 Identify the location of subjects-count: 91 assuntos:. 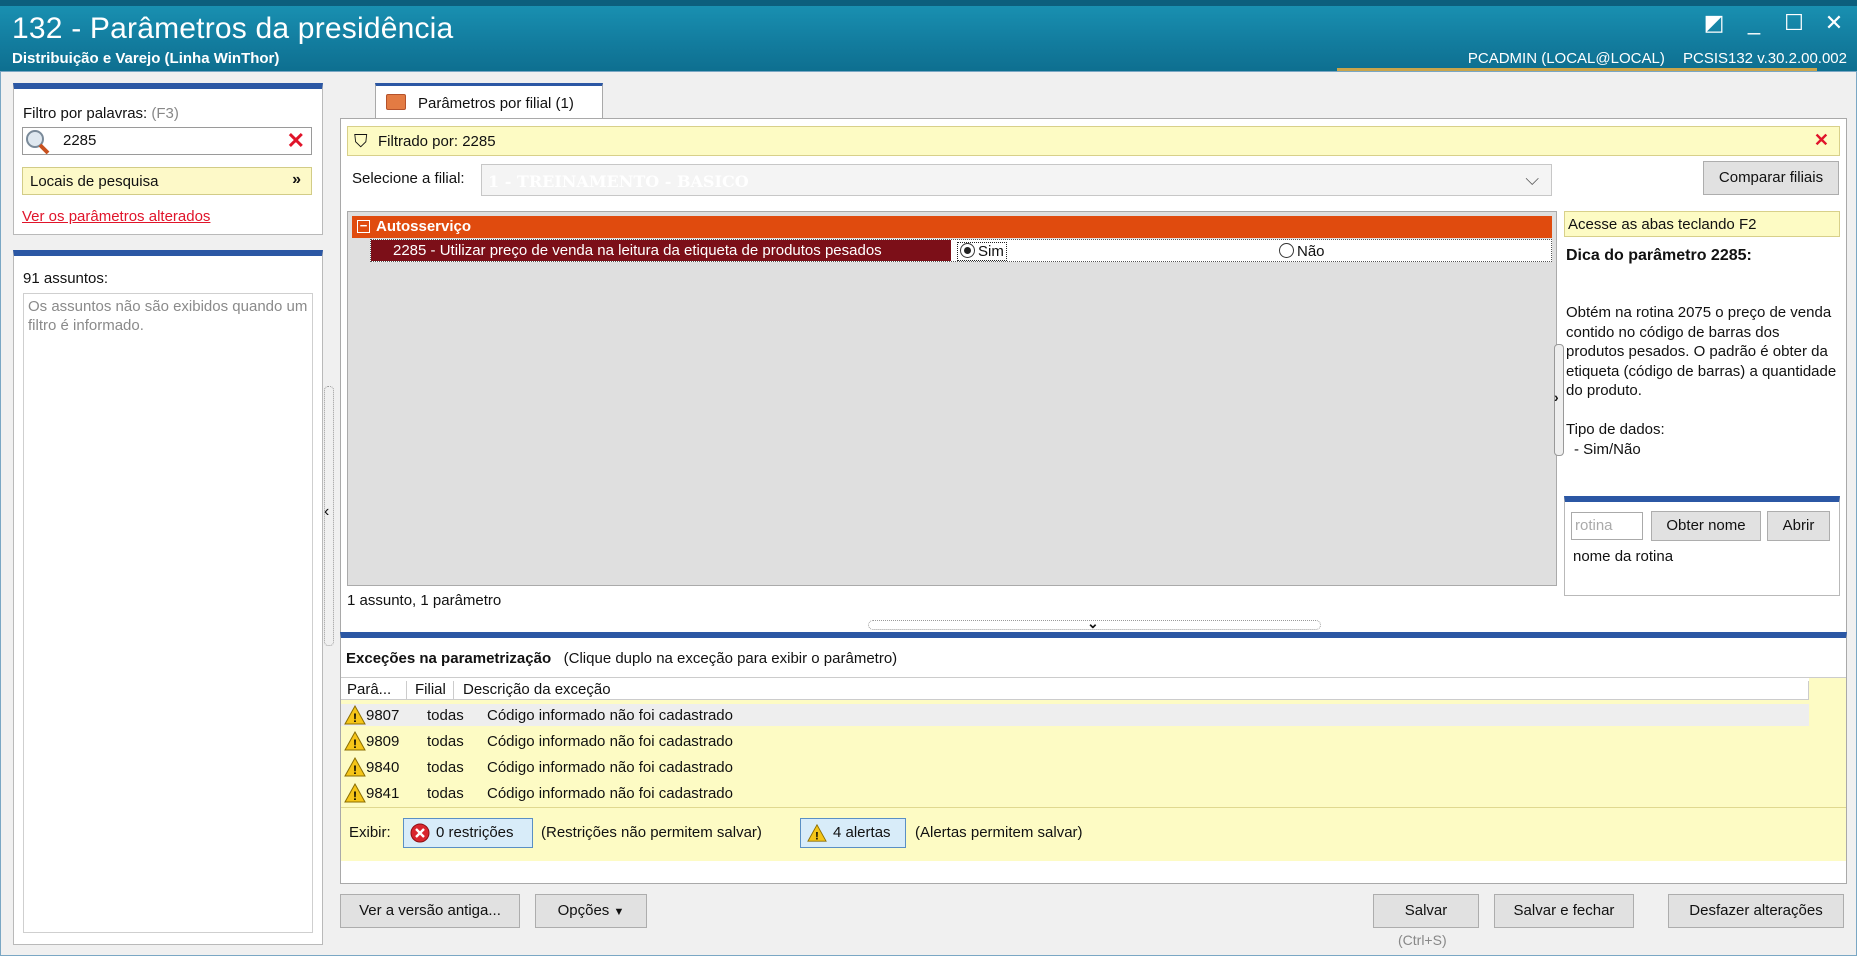
(66, 278).